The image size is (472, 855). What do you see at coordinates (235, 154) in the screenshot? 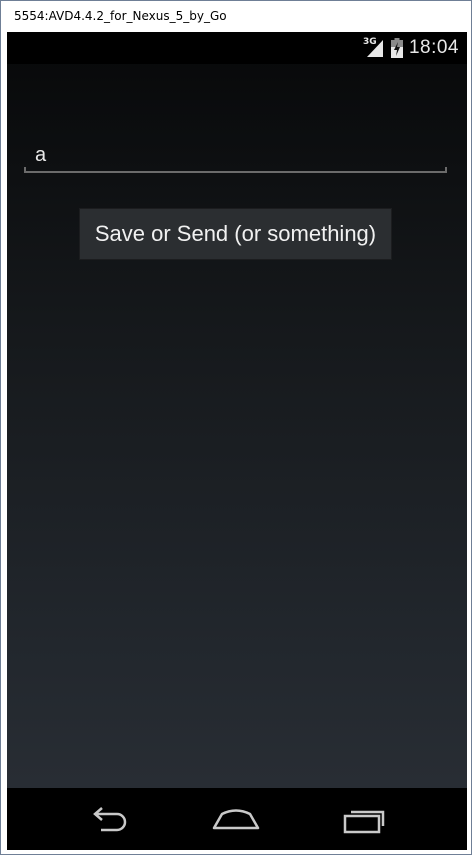
I see `text-input-field: a` at bounding box center [235, 154].